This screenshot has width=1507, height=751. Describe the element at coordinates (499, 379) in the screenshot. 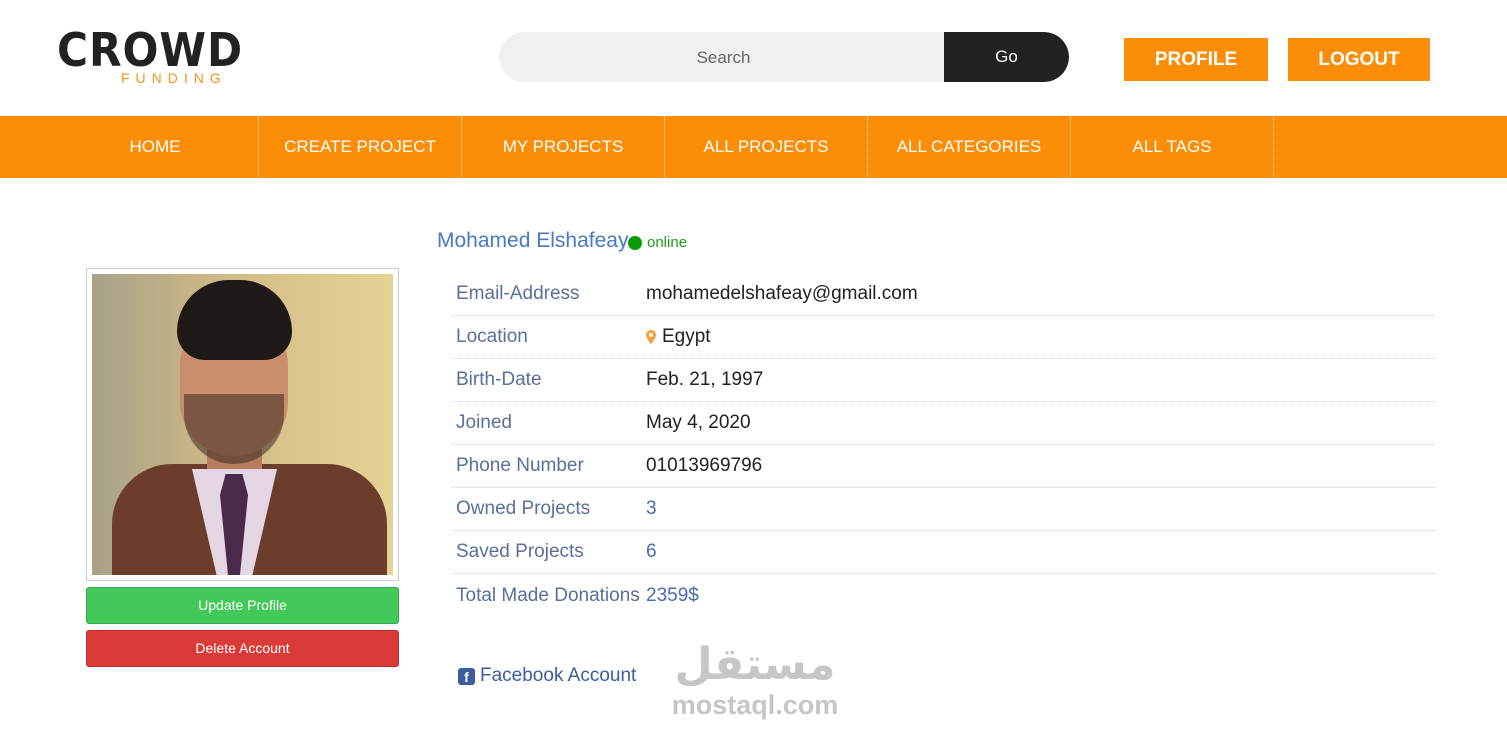

I see `info-label: Birth-Date` at that location.